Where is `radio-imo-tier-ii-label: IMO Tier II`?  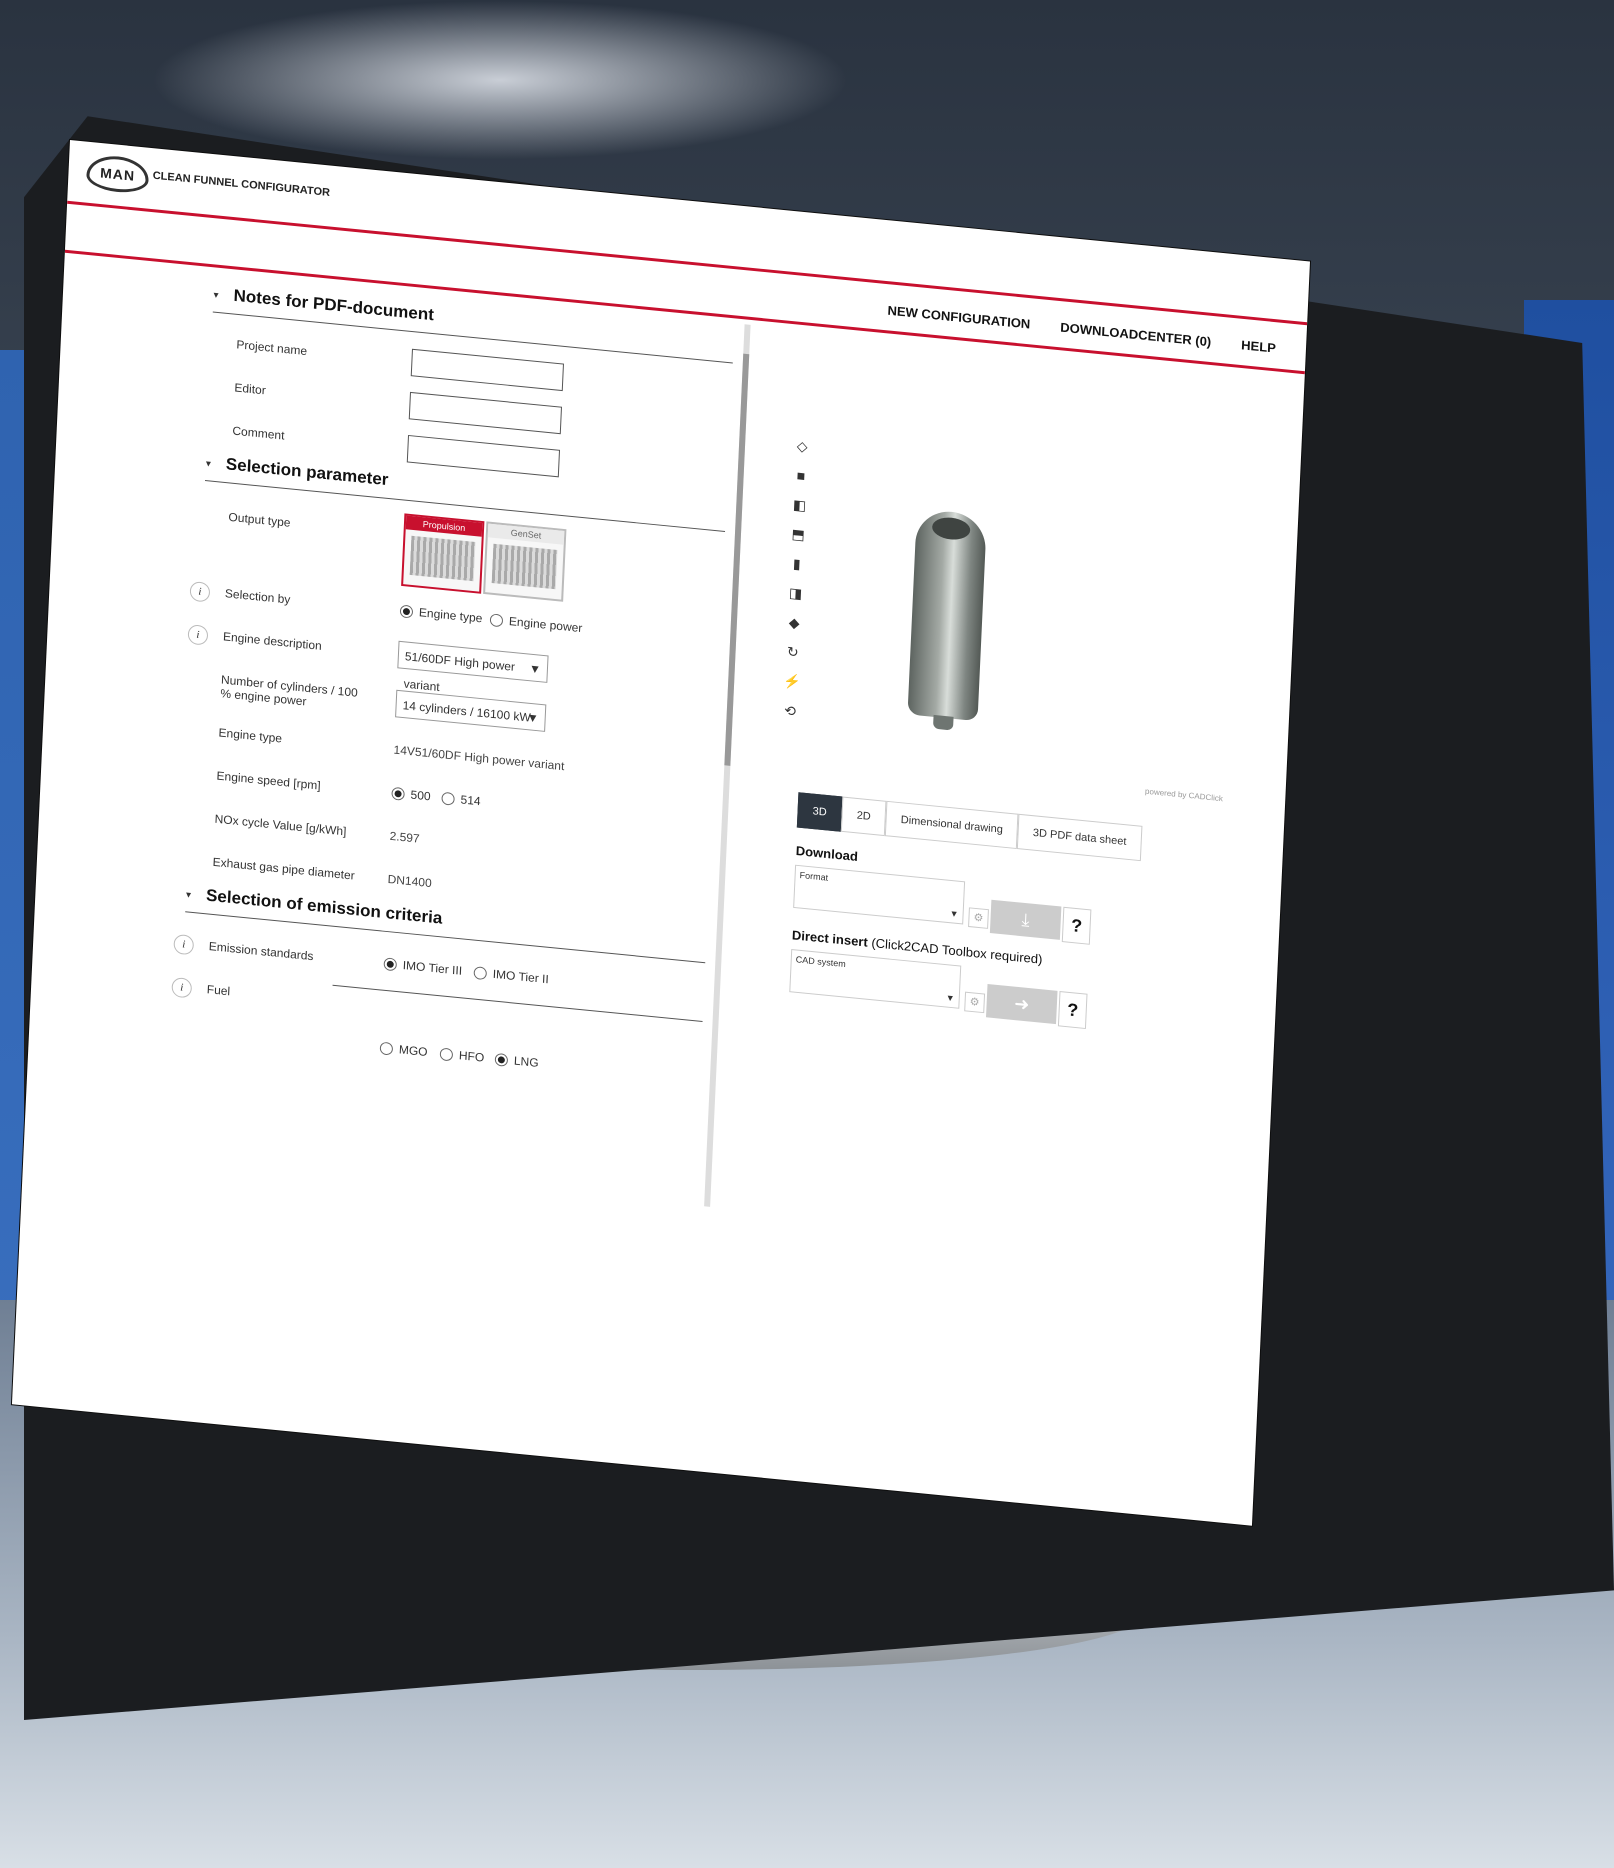
radio-imo-tier-ii-label: IMO Tier II is located at coordinates (521, 977).